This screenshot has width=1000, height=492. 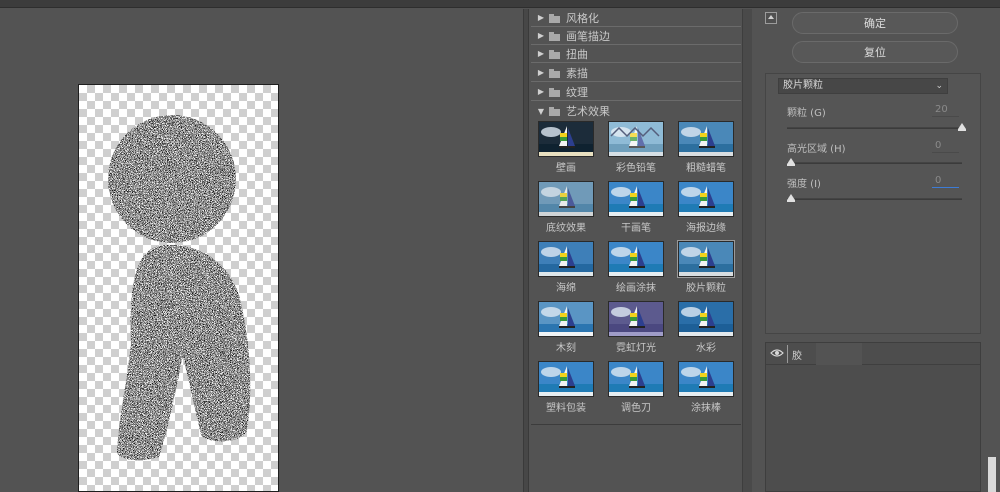 What do you see at coordinates (566, 408) in the screenshot?
I see `filter-thumb-label: 塑料包装` at bounding box center [566, 408].